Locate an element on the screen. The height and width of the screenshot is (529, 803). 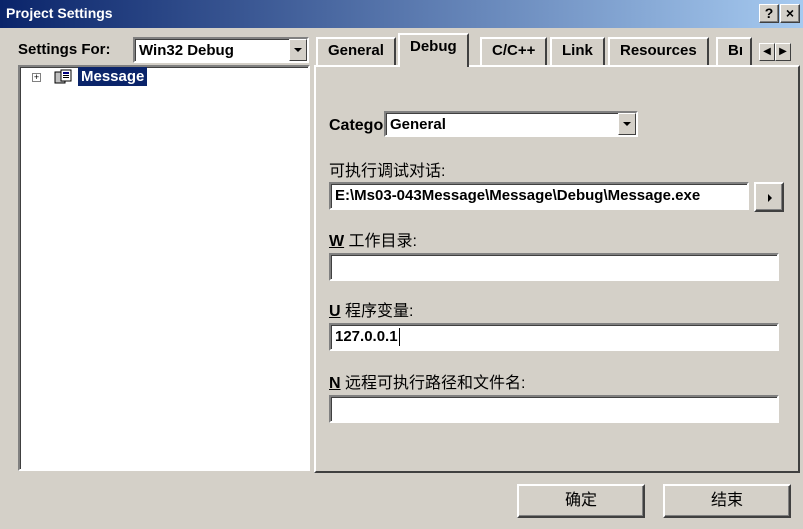
workdir-input is located at coordinates (554, 267).